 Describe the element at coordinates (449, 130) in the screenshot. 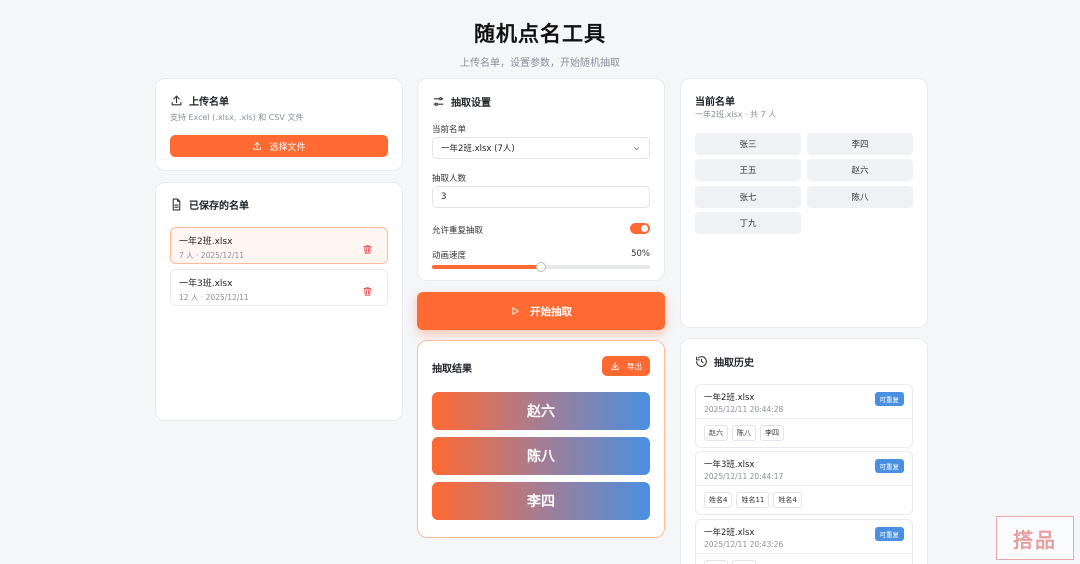

I see `list-select-label: 当前名单` at that location.